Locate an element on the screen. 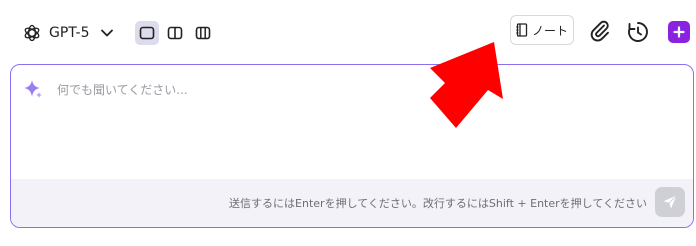  new-chat-button is located at coordinates (679, 32).